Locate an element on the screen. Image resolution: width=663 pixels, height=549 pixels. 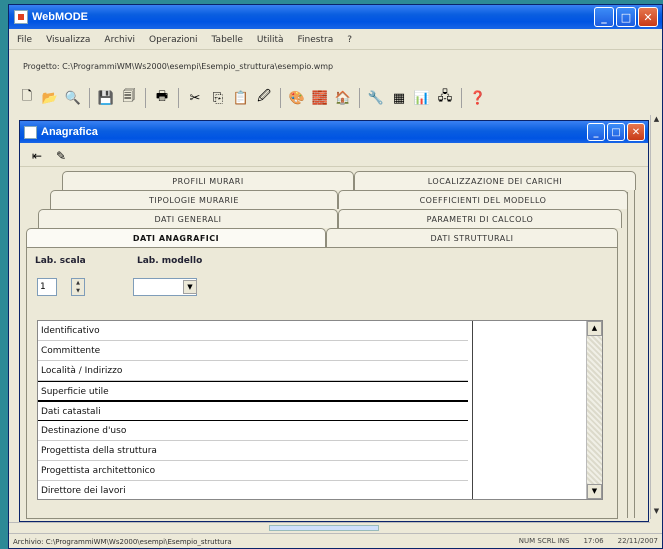
status-keys: NUM SCRL INS is located at coordinates (544, 541).